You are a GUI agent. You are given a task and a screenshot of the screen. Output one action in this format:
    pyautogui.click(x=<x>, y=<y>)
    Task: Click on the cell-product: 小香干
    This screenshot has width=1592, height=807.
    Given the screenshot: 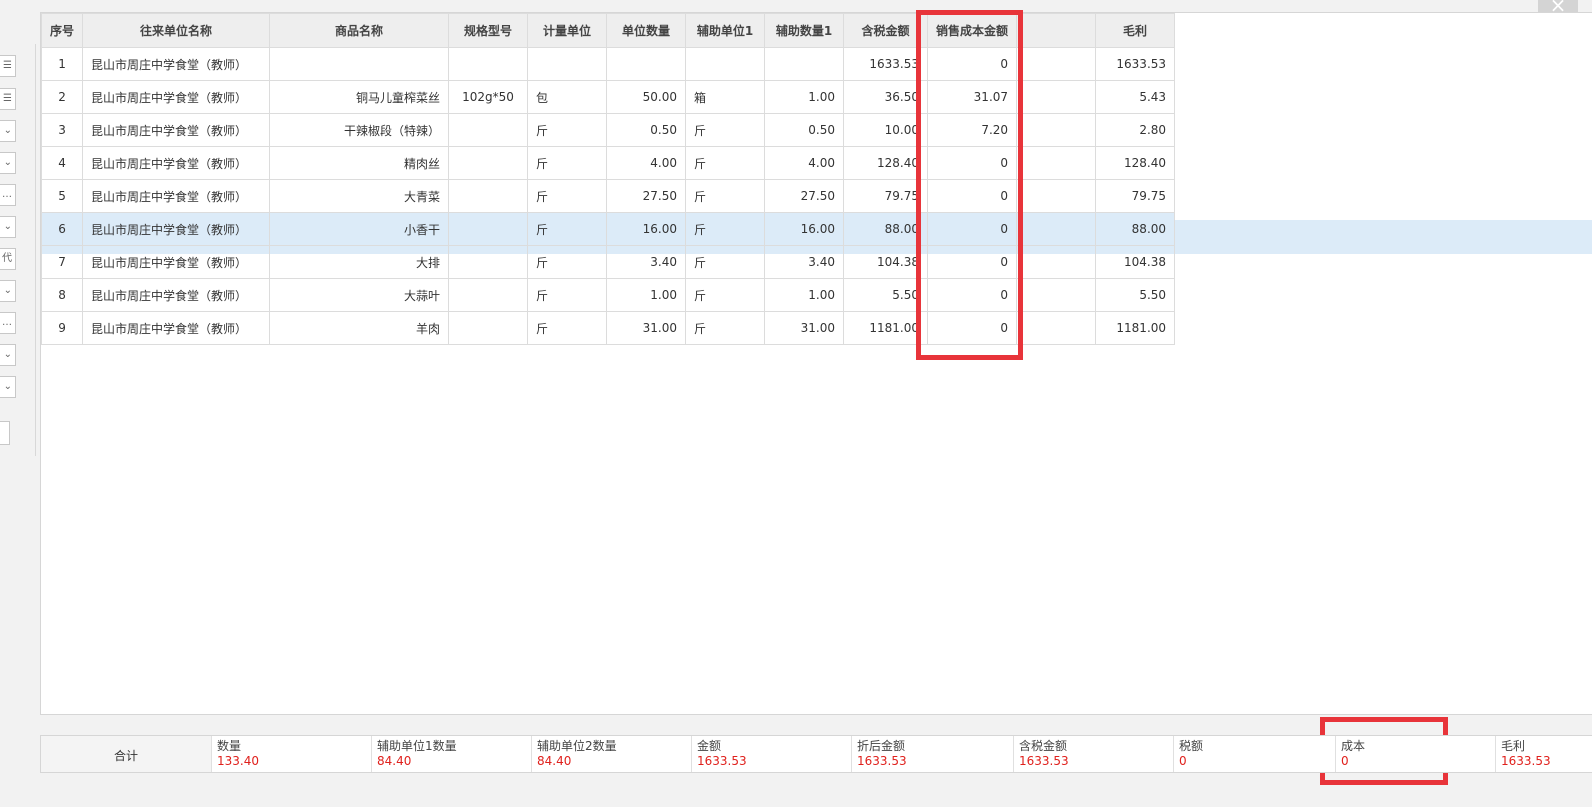 What is the action you would take?
    pyautogui.click(x=359, y=229)
    